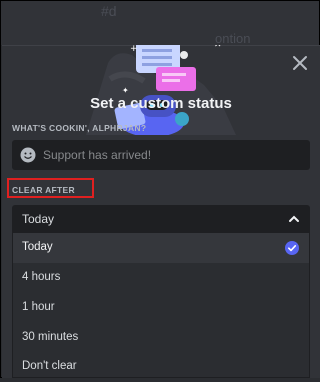  I want to click on emoji-icon, so click(28, 155).